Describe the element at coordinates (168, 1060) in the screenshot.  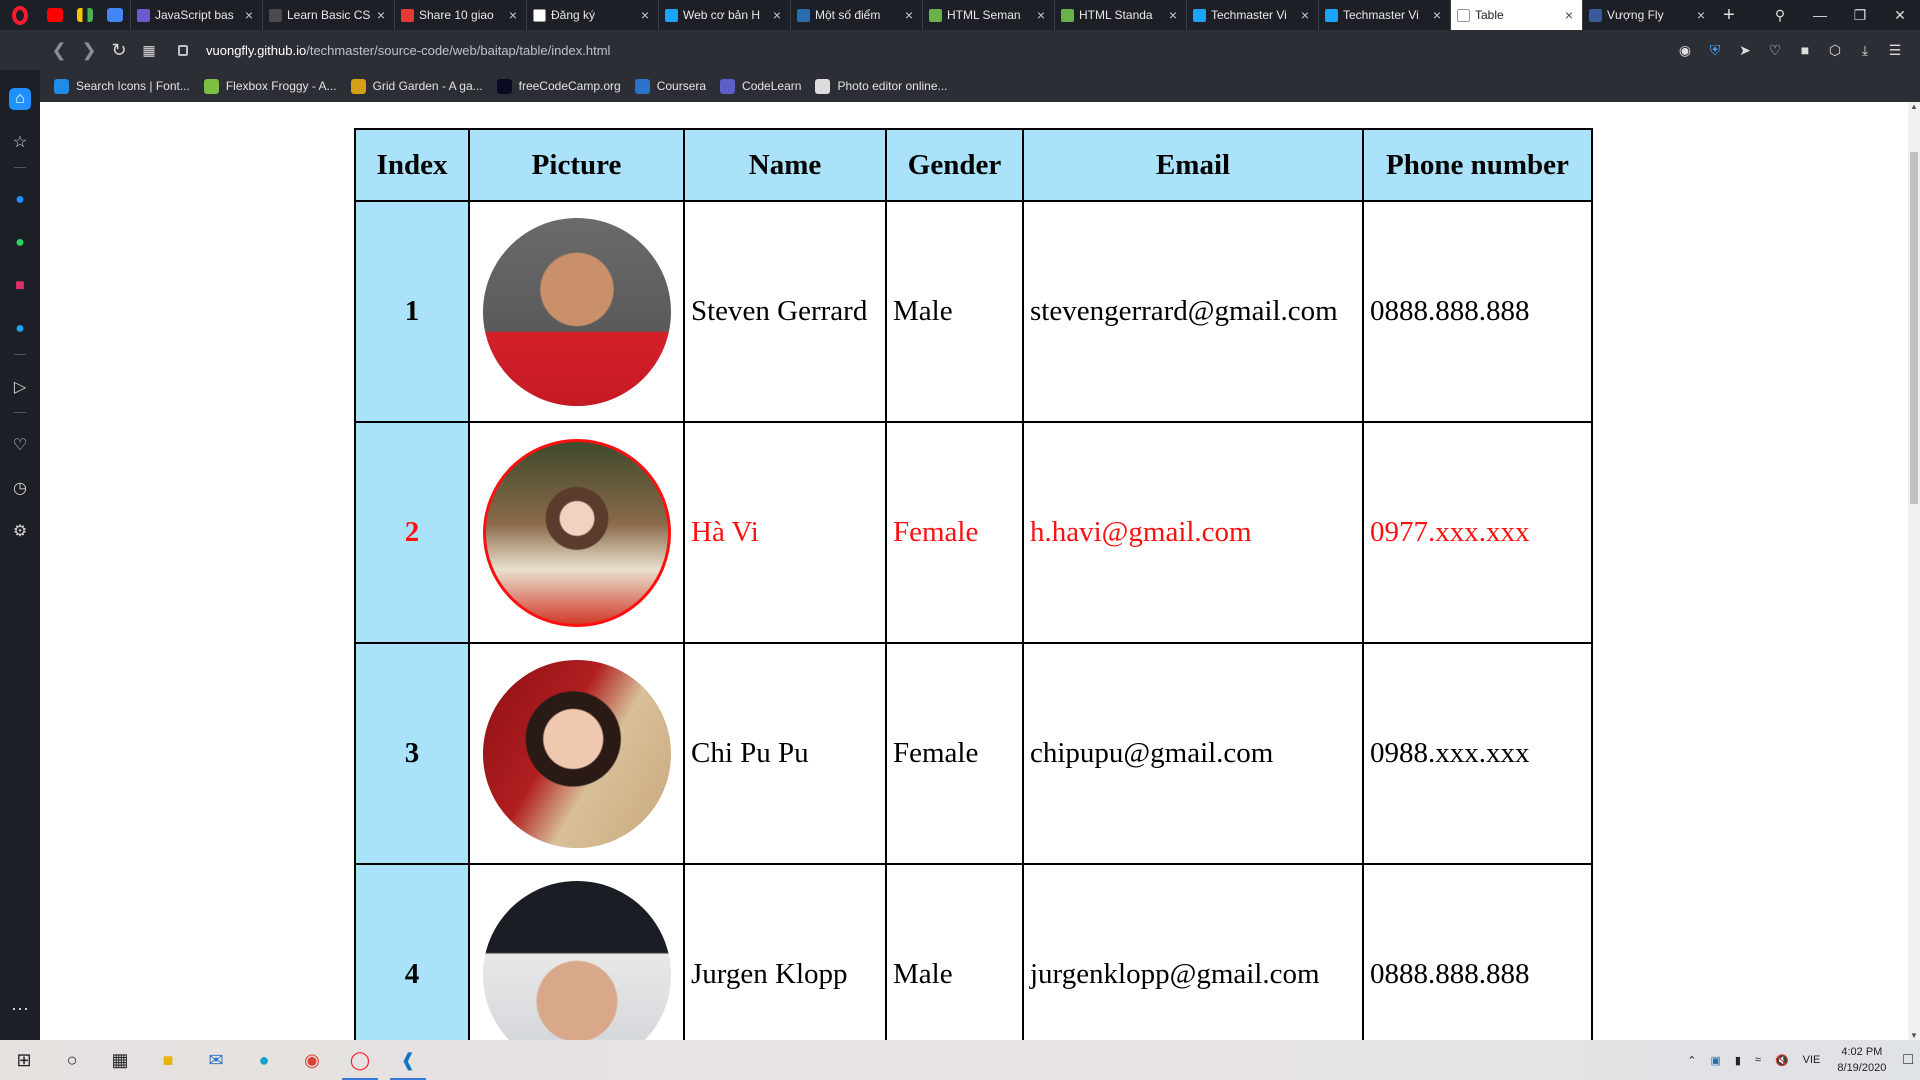
I see `file-explorer-icon: ■` at that location.